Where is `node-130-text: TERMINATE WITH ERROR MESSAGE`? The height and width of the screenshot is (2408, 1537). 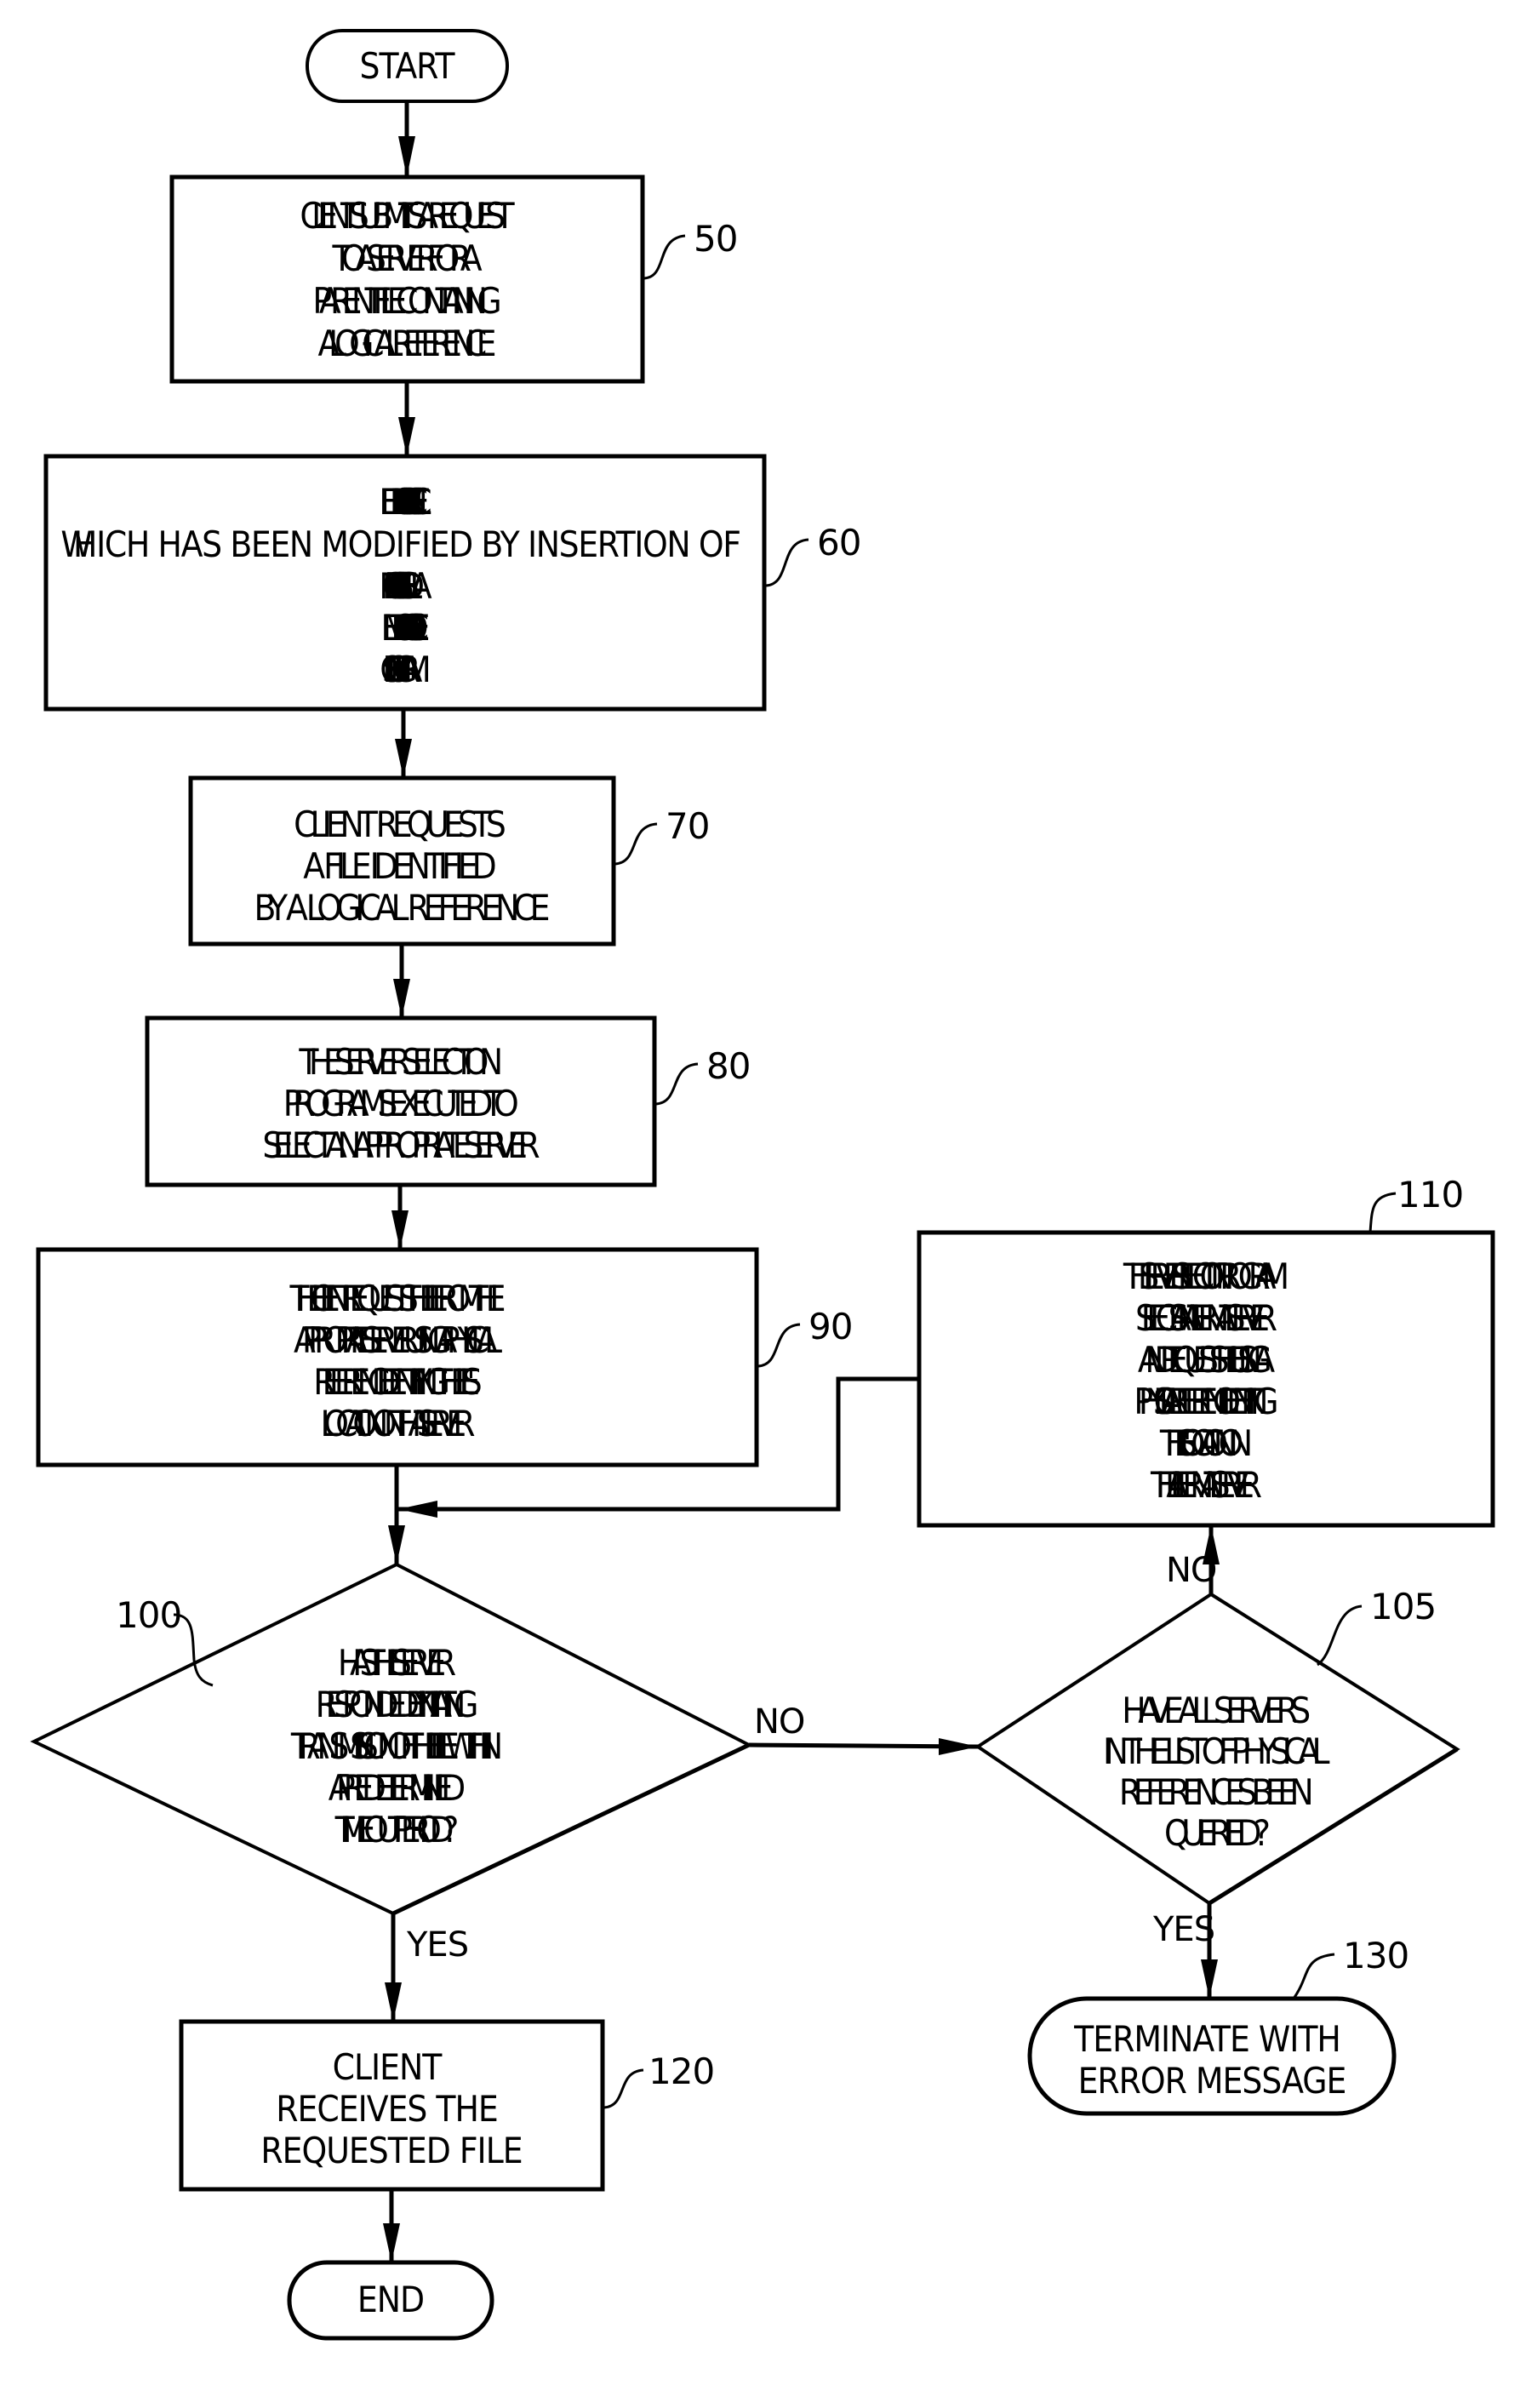 node-130-text: TERMINATE WITH ERROR MESSAGE is located at coordinates (1211, 2060).